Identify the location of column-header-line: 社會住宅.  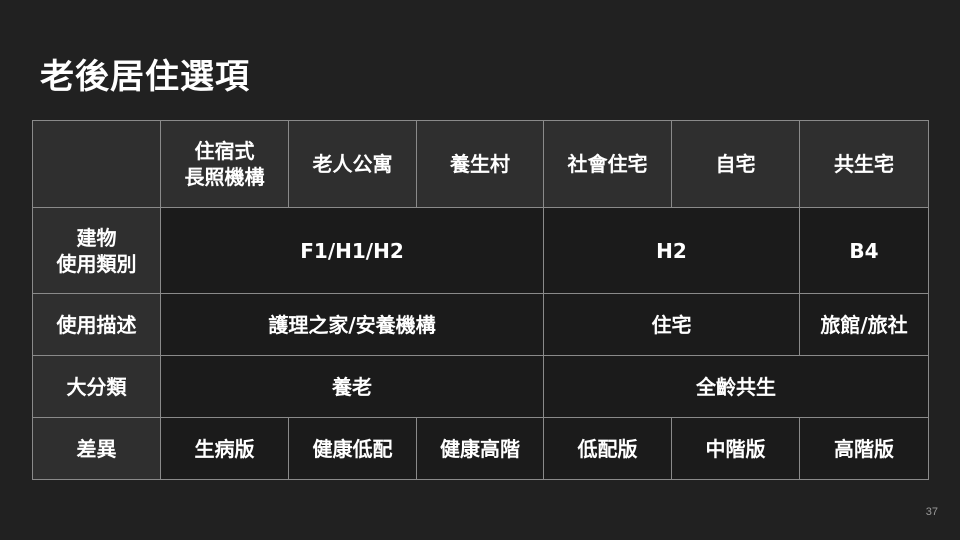
(607, 164).